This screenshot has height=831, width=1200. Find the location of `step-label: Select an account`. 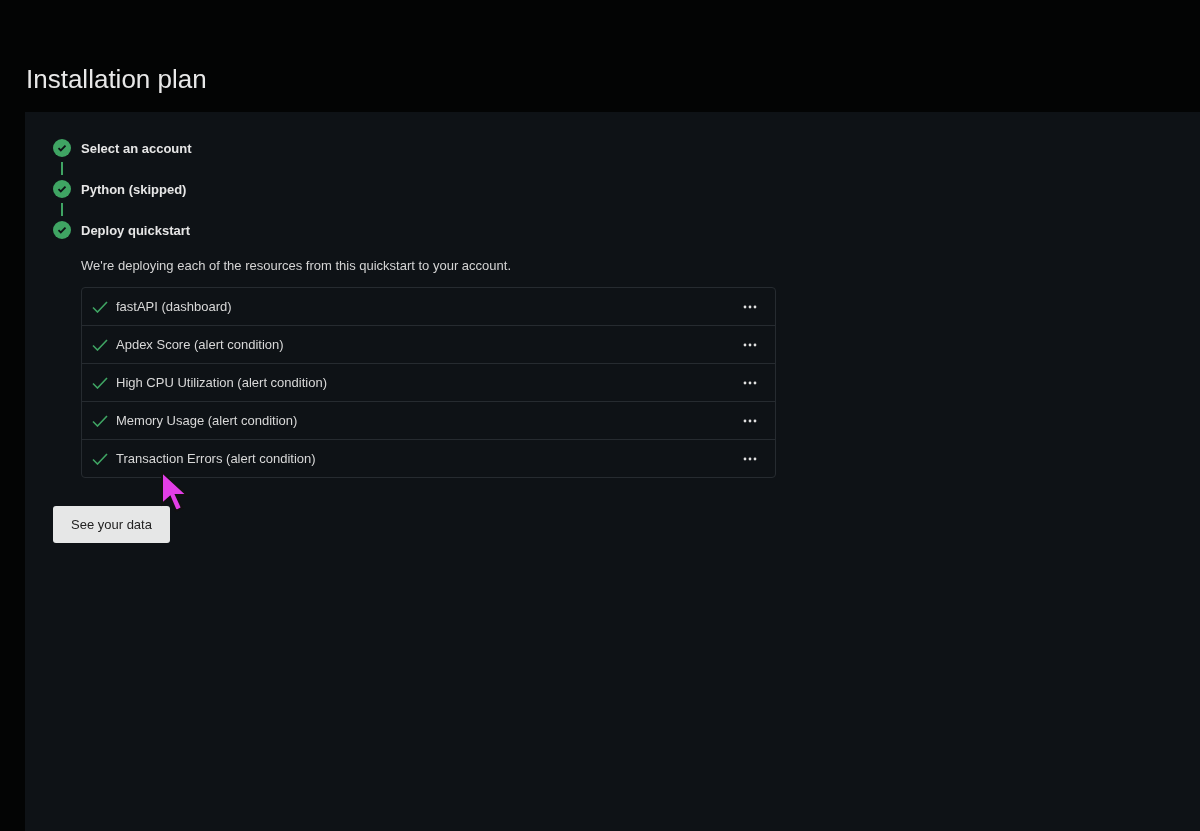

step-label: Select an account is located at coordinates (136, 148).